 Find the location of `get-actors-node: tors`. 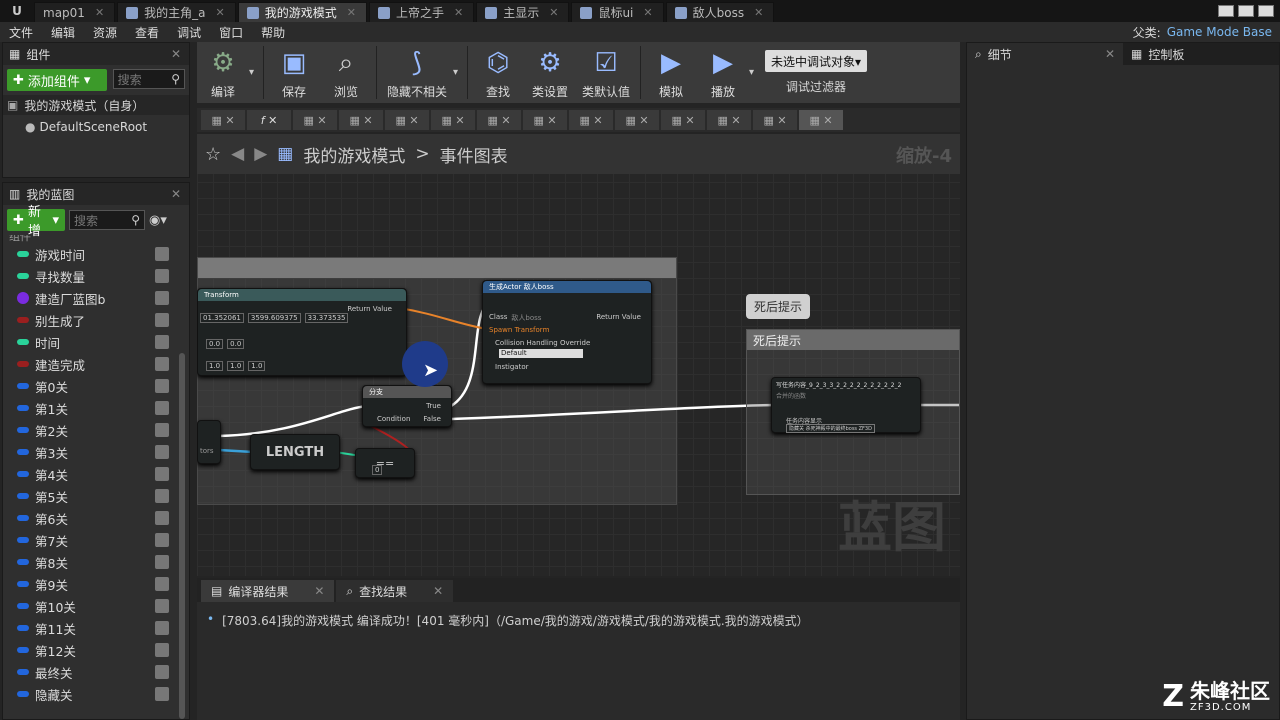

get-actors-node: tors is located at coordinates (209, 442).